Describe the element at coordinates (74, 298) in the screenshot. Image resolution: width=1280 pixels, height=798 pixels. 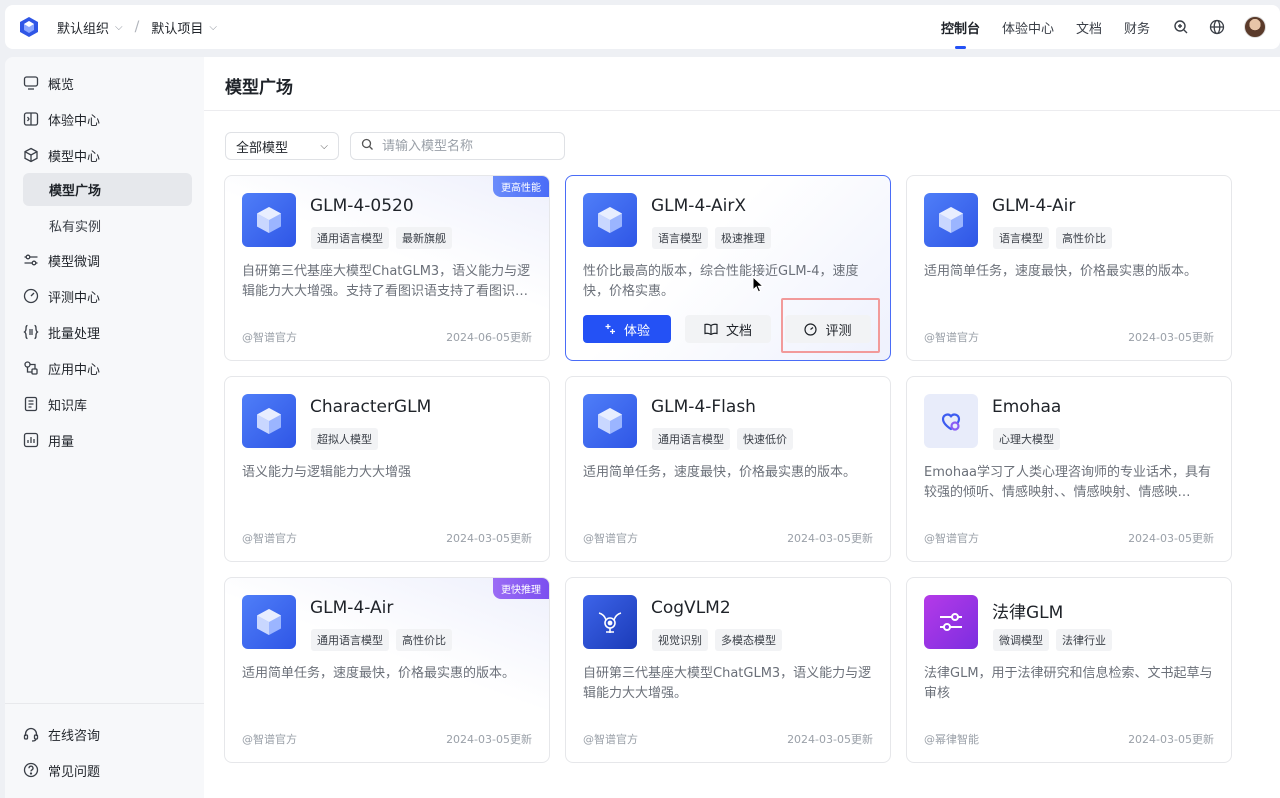
I see `sidebar-item-label: 评测中心` at that location.